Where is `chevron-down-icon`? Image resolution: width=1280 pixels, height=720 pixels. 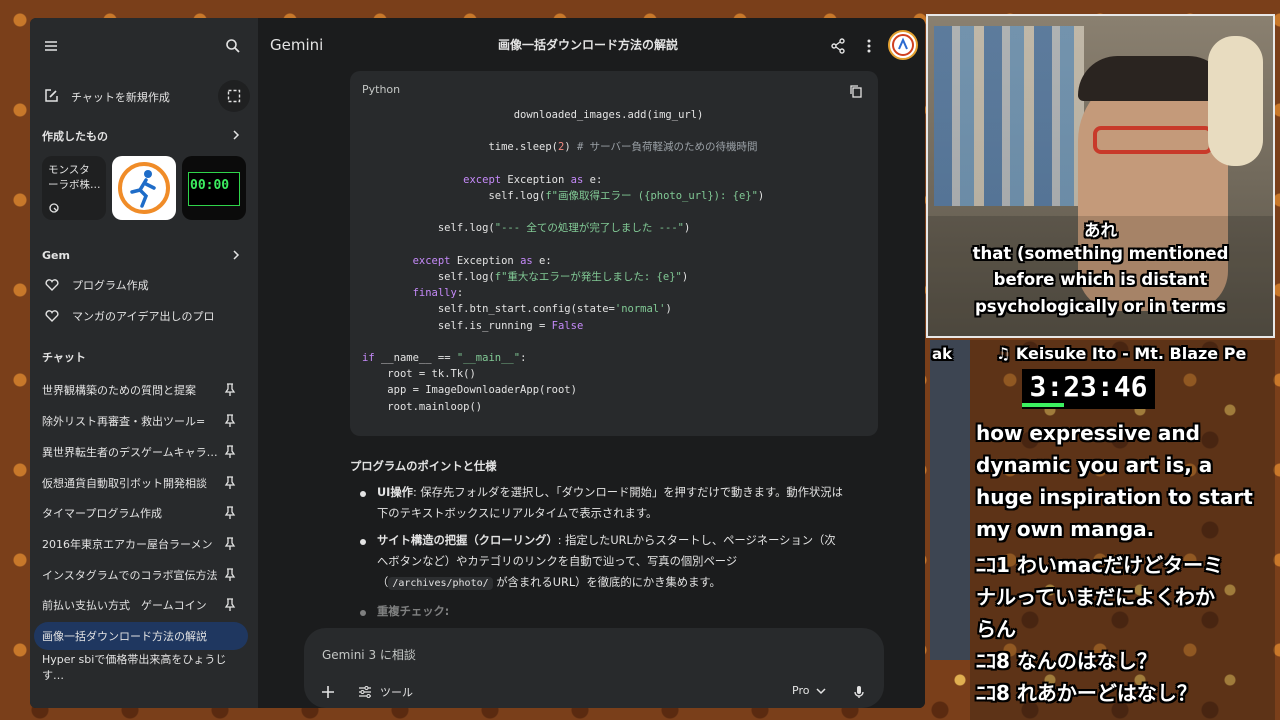
chevron-down-icon is located at coordinates (821, 690).